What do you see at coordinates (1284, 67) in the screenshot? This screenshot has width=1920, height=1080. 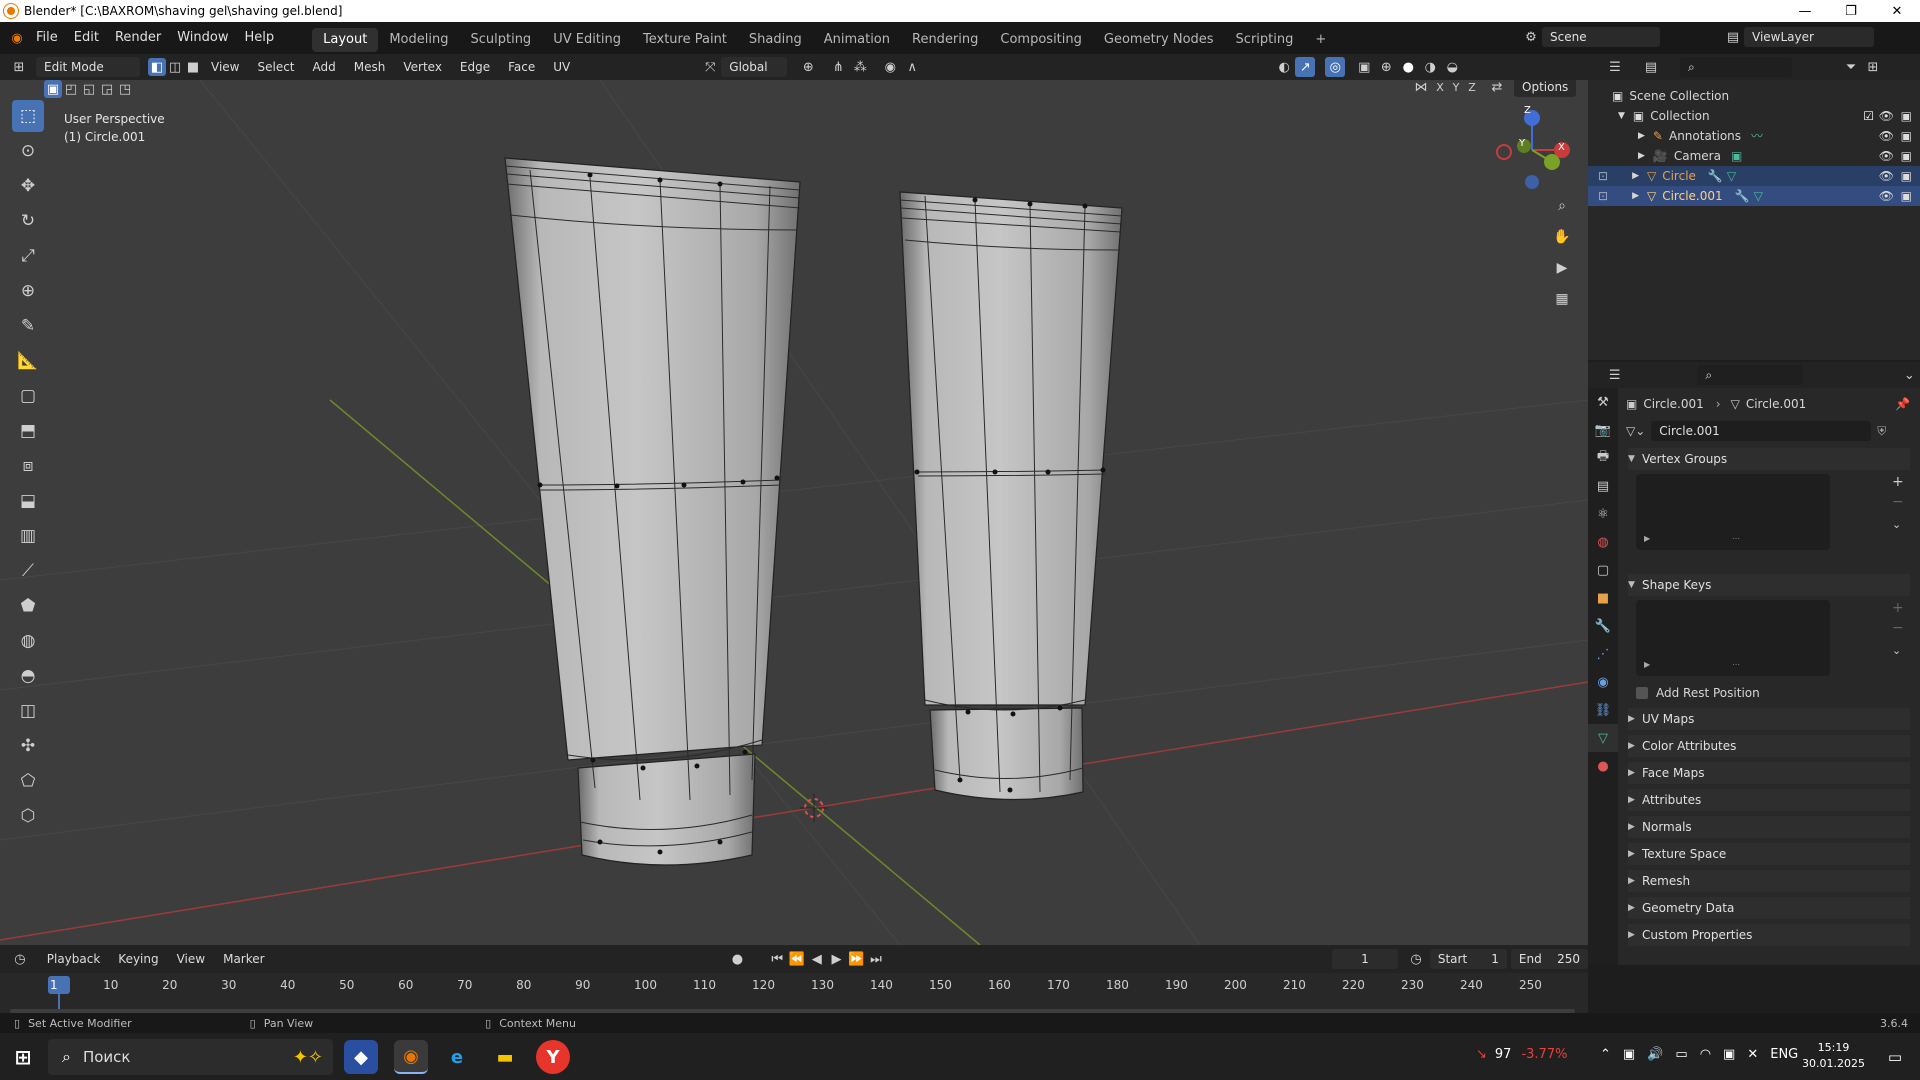 I see `visibility-icon: ◐` at bounding box center [1284, 67].